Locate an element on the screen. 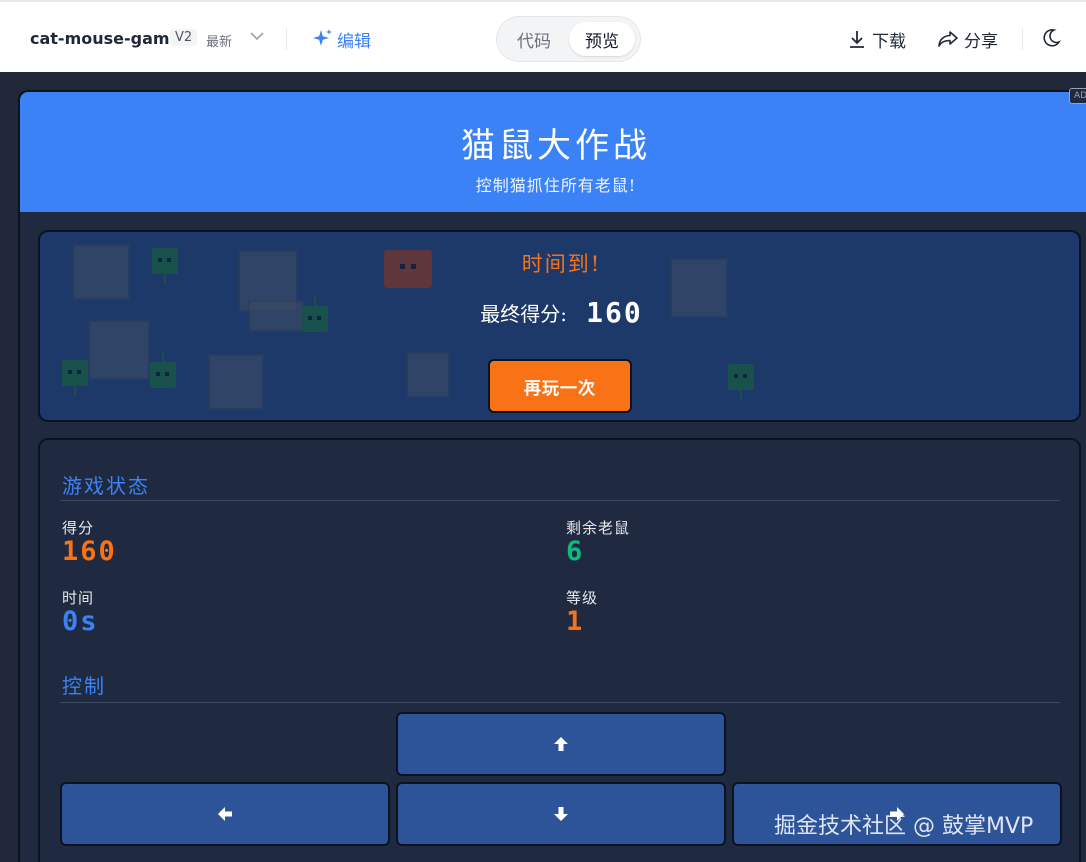 This screenshot has width=1086, height=862. arrow-up-icon is located at coordinates (561, 744).